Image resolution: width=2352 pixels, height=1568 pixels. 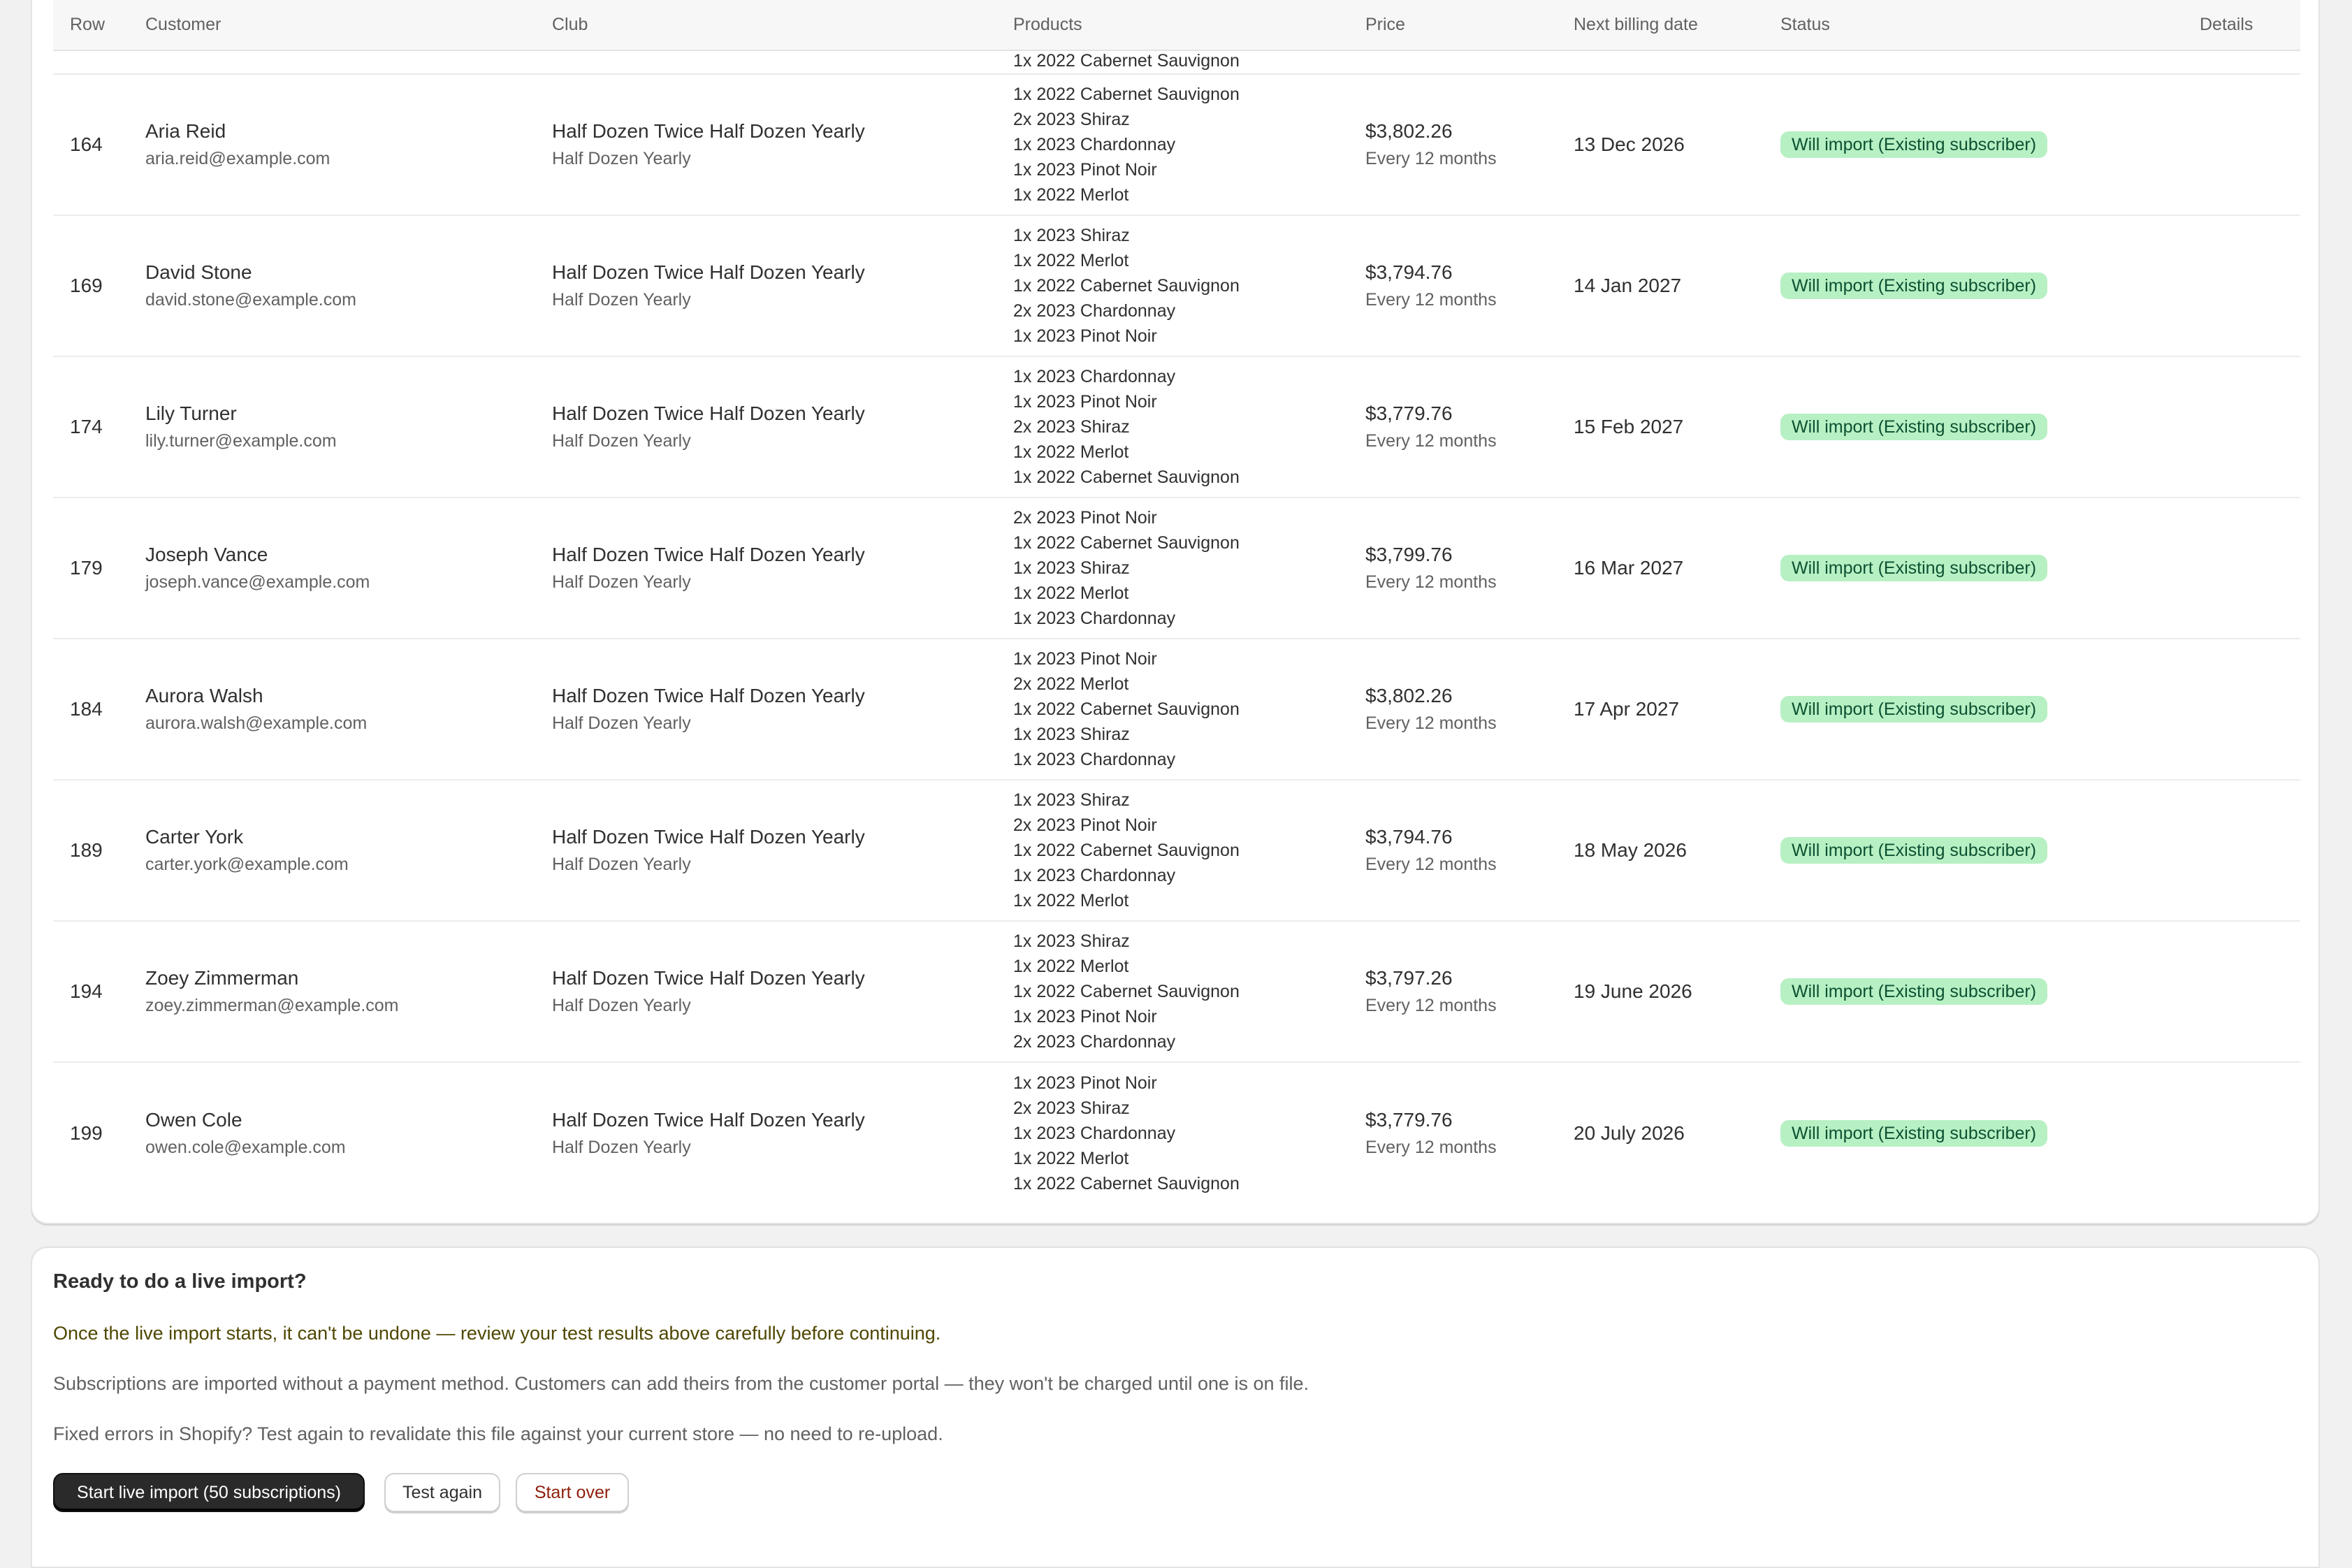 What do you see at coordinates (209, 1492) in the screenshot?
I see `start-live-import-button: Start live import (50 subscriptions)` at bounding box center [209, 1492].